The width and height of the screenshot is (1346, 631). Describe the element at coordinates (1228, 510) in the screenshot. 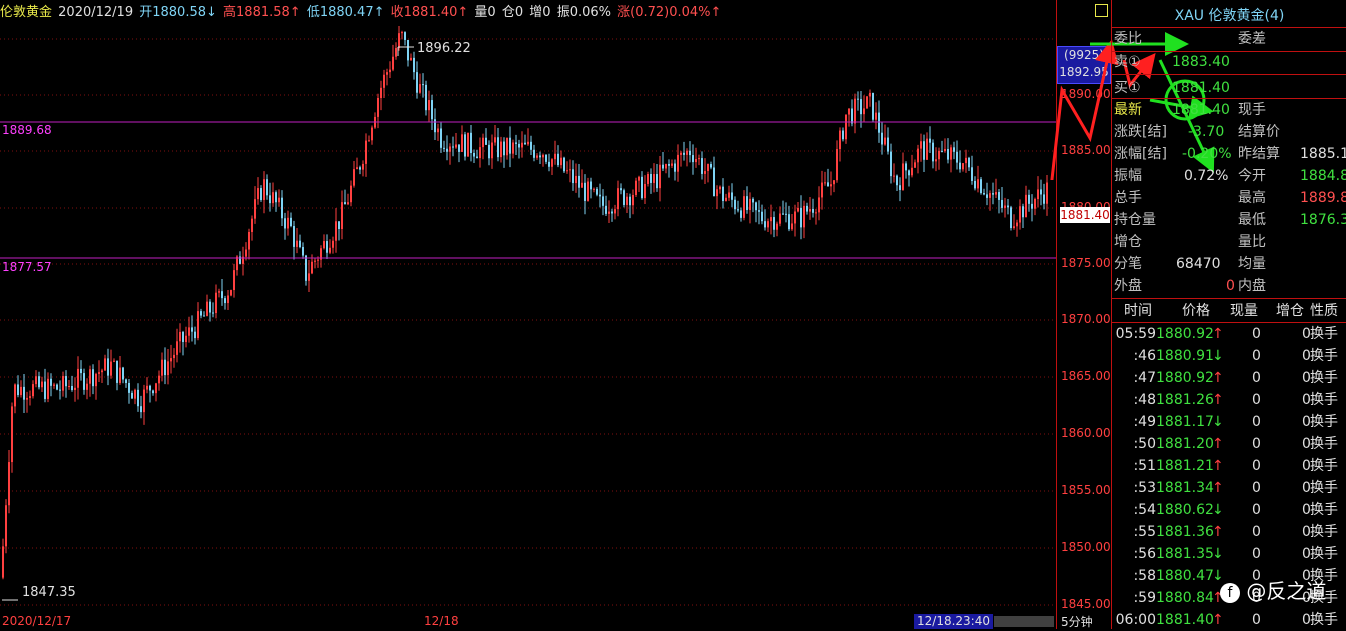

I see `tick-row: :54 1880.62 ↓ 0 0 换手` at that location.